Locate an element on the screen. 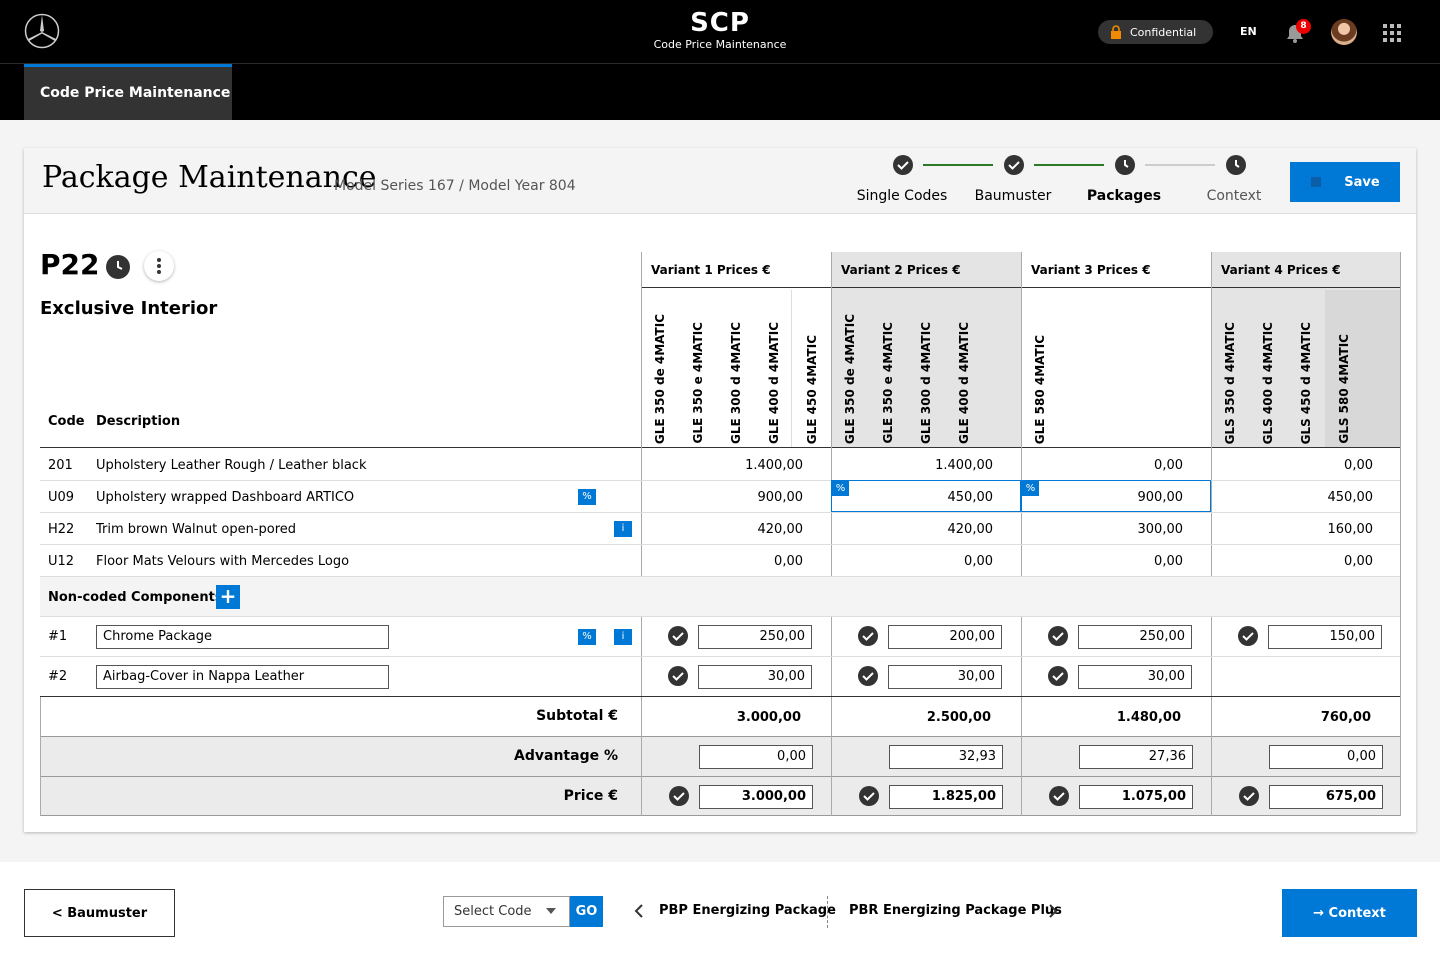 The image size is (1440, 960). model-column-header: GLS 450 d 4MATIC is located at coordinates (1314, 369).